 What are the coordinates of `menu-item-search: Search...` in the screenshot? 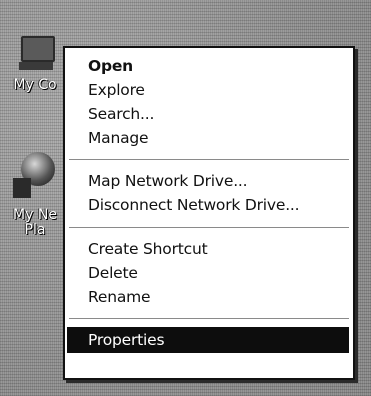 It's located at (209, 114).